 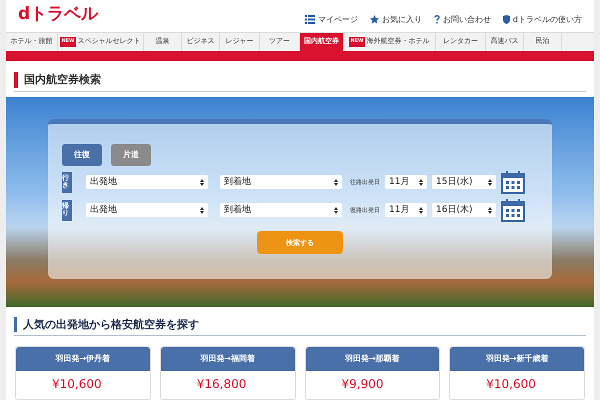 I want to click on route-title: 羽田発→福岡着, so click(x=227, y=359).